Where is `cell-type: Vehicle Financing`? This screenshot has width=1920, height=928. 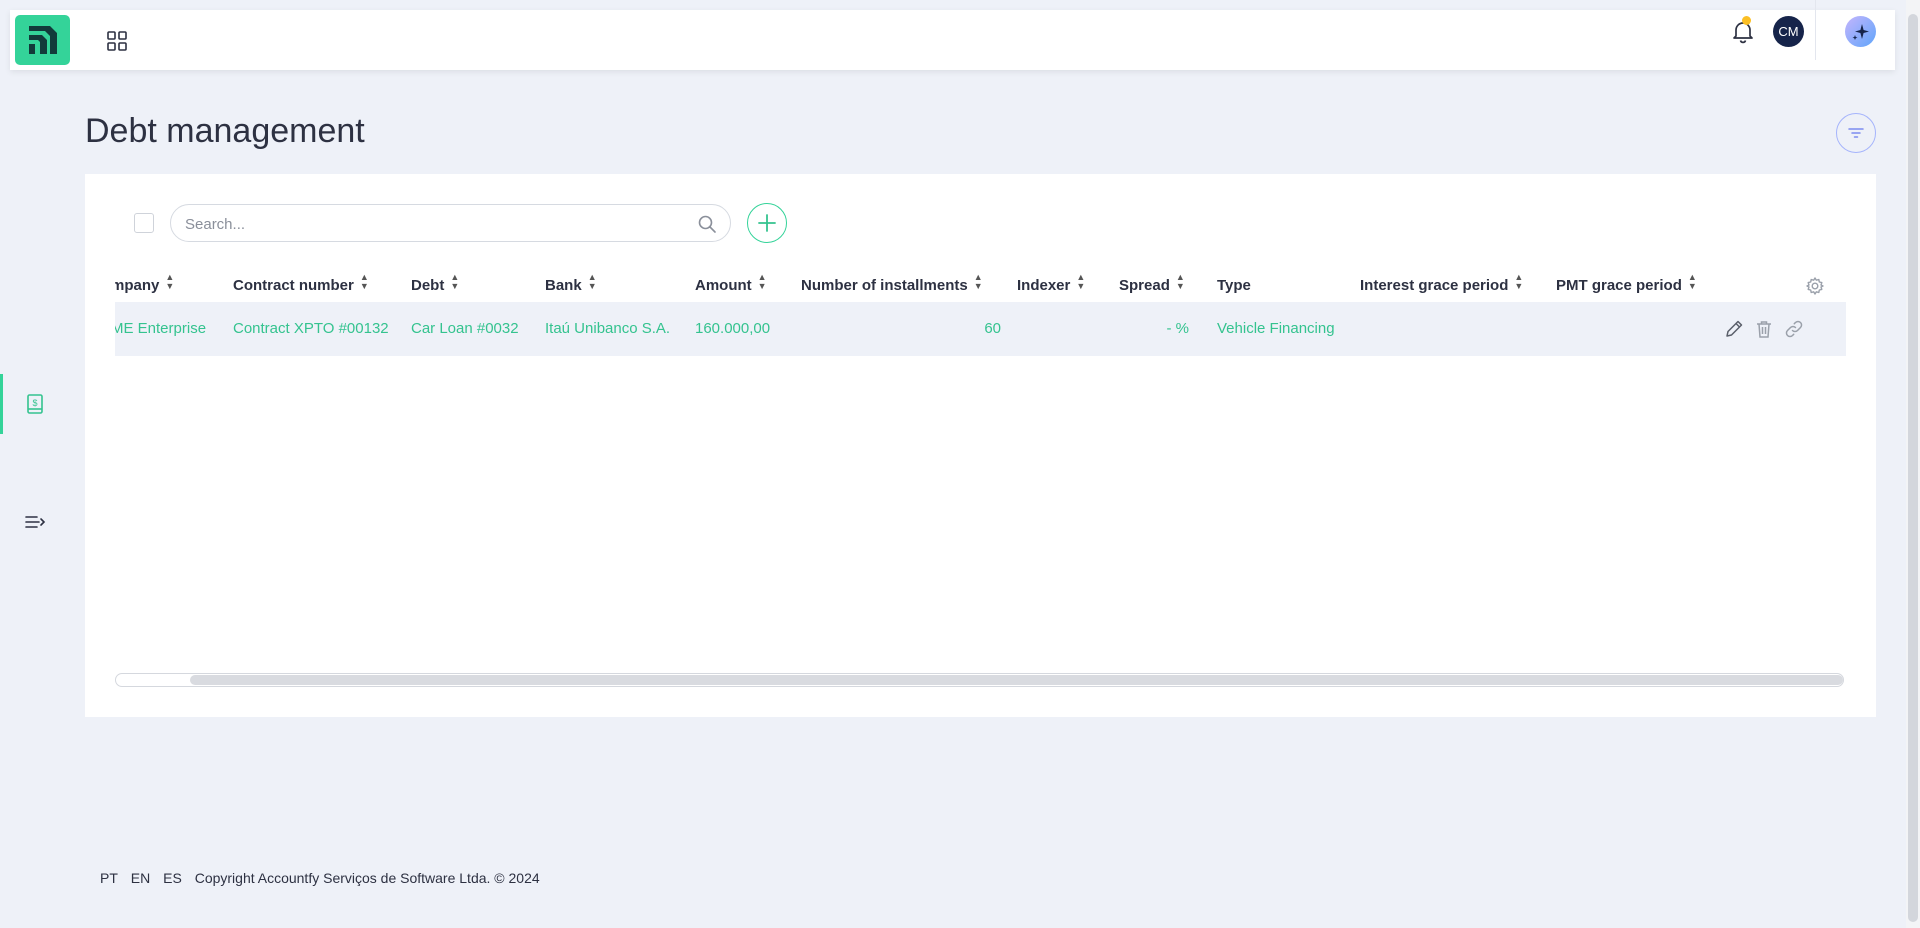
cell-type: Vehicle Financing is located at coordinates (1276, 329).